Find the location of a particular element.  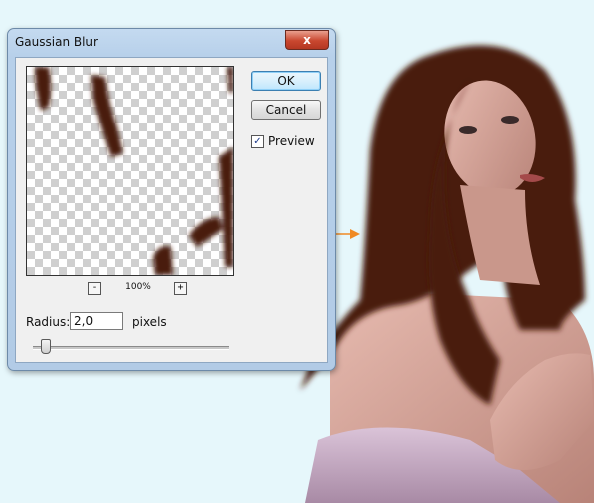

title-bar: Gaussian Blur x is located at coordinates (171, 43).